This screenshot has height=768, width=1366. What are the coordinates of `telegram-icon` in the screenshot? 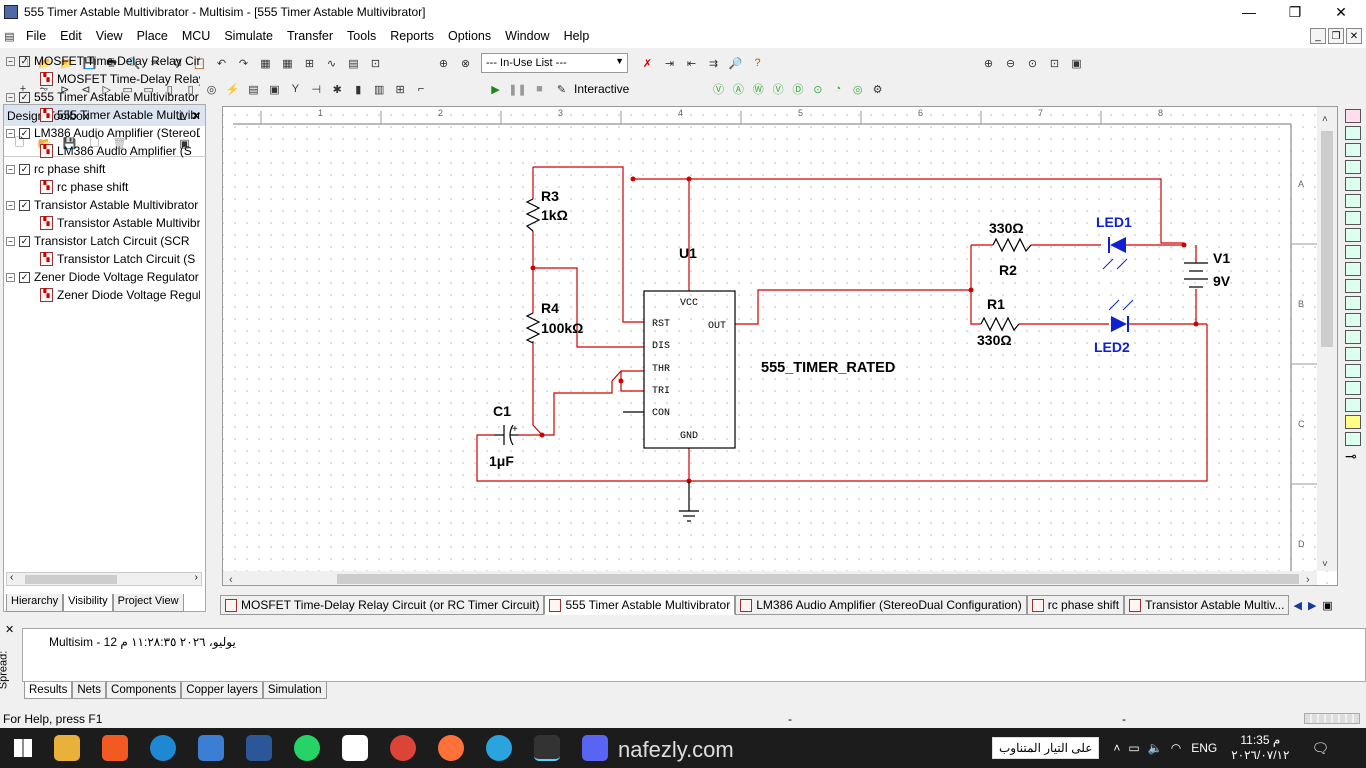 It's located at (499, 748).